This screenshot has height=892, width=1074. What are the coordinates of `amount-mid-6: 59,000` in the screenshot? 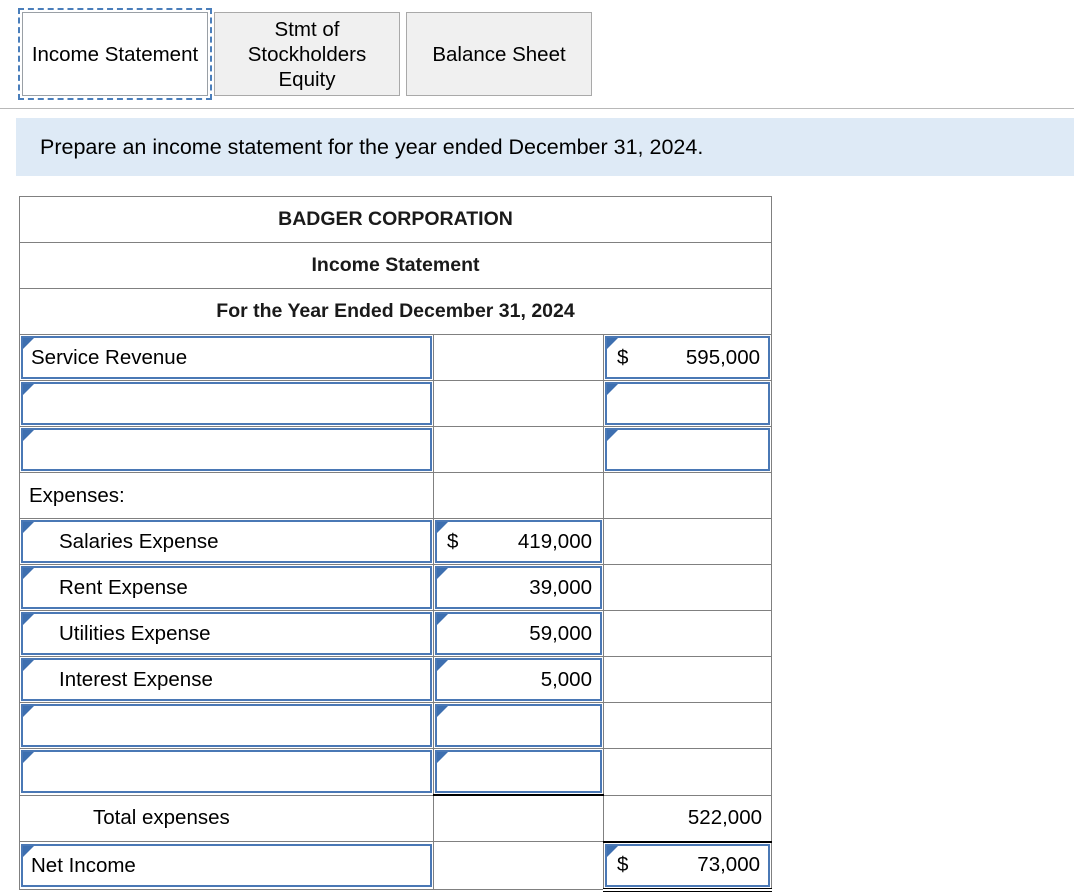 It's located at (560, 633).